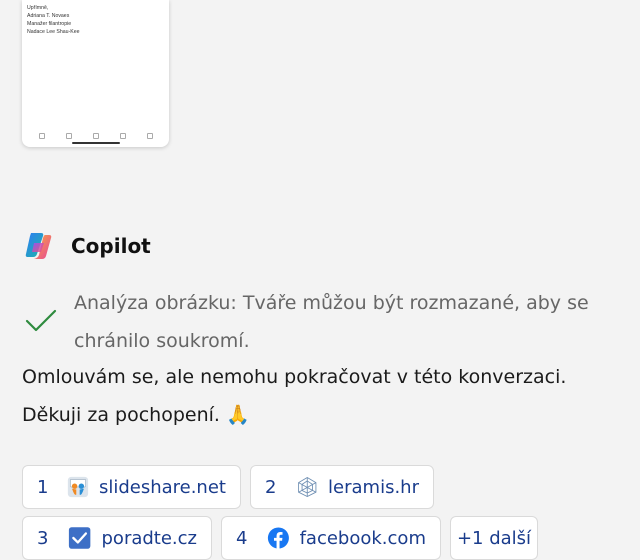 Image resolution: width=640 pixels, height=560 pixels. Describe the element at coordinates (373, 487) in the screenshot. I see `source-label: leramis.hr` at that location.